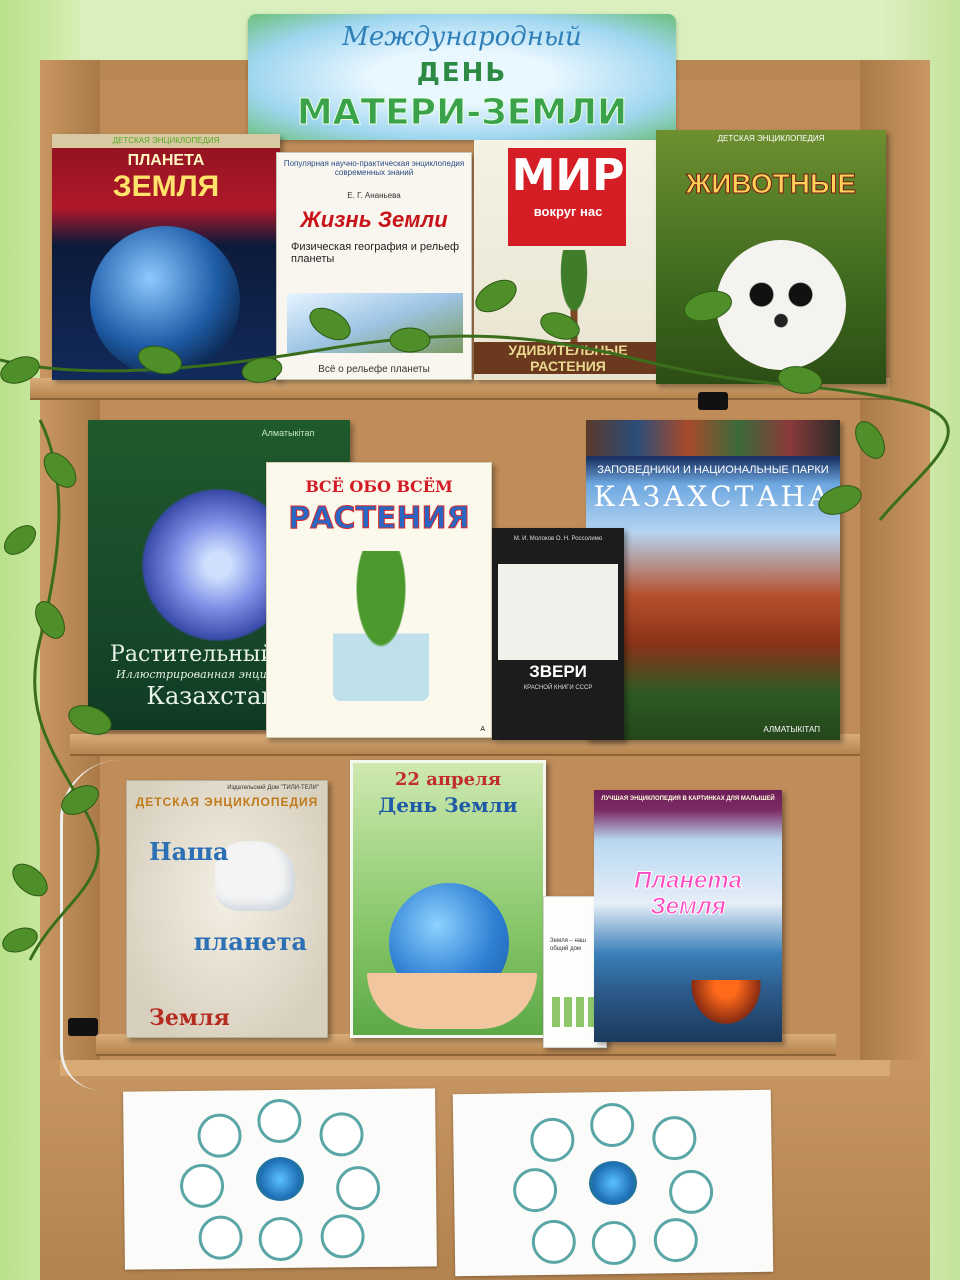 The height and width of the screenshot is (1280, 960). Describe the element at coordinates (375, 253) in the screenshot. I see `book-subtitle: Физическая география и рельеф планеты` at that location.